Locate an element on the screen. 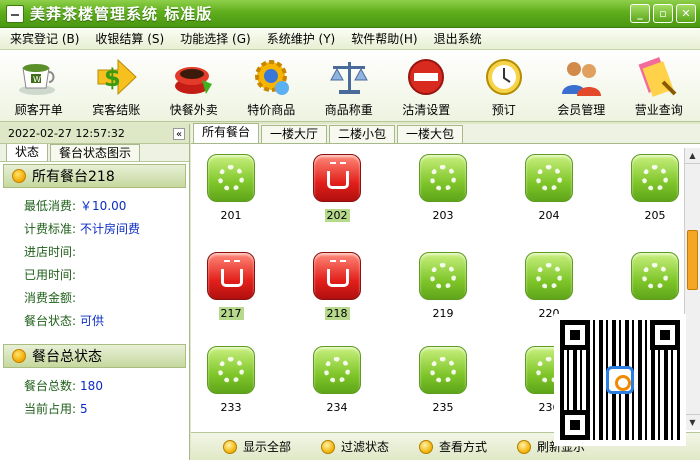 Image resolution: width=700 pixels, height=460 pixels. tab-table-legend: 餐台状态图示 is located at coordinates (95, 152).